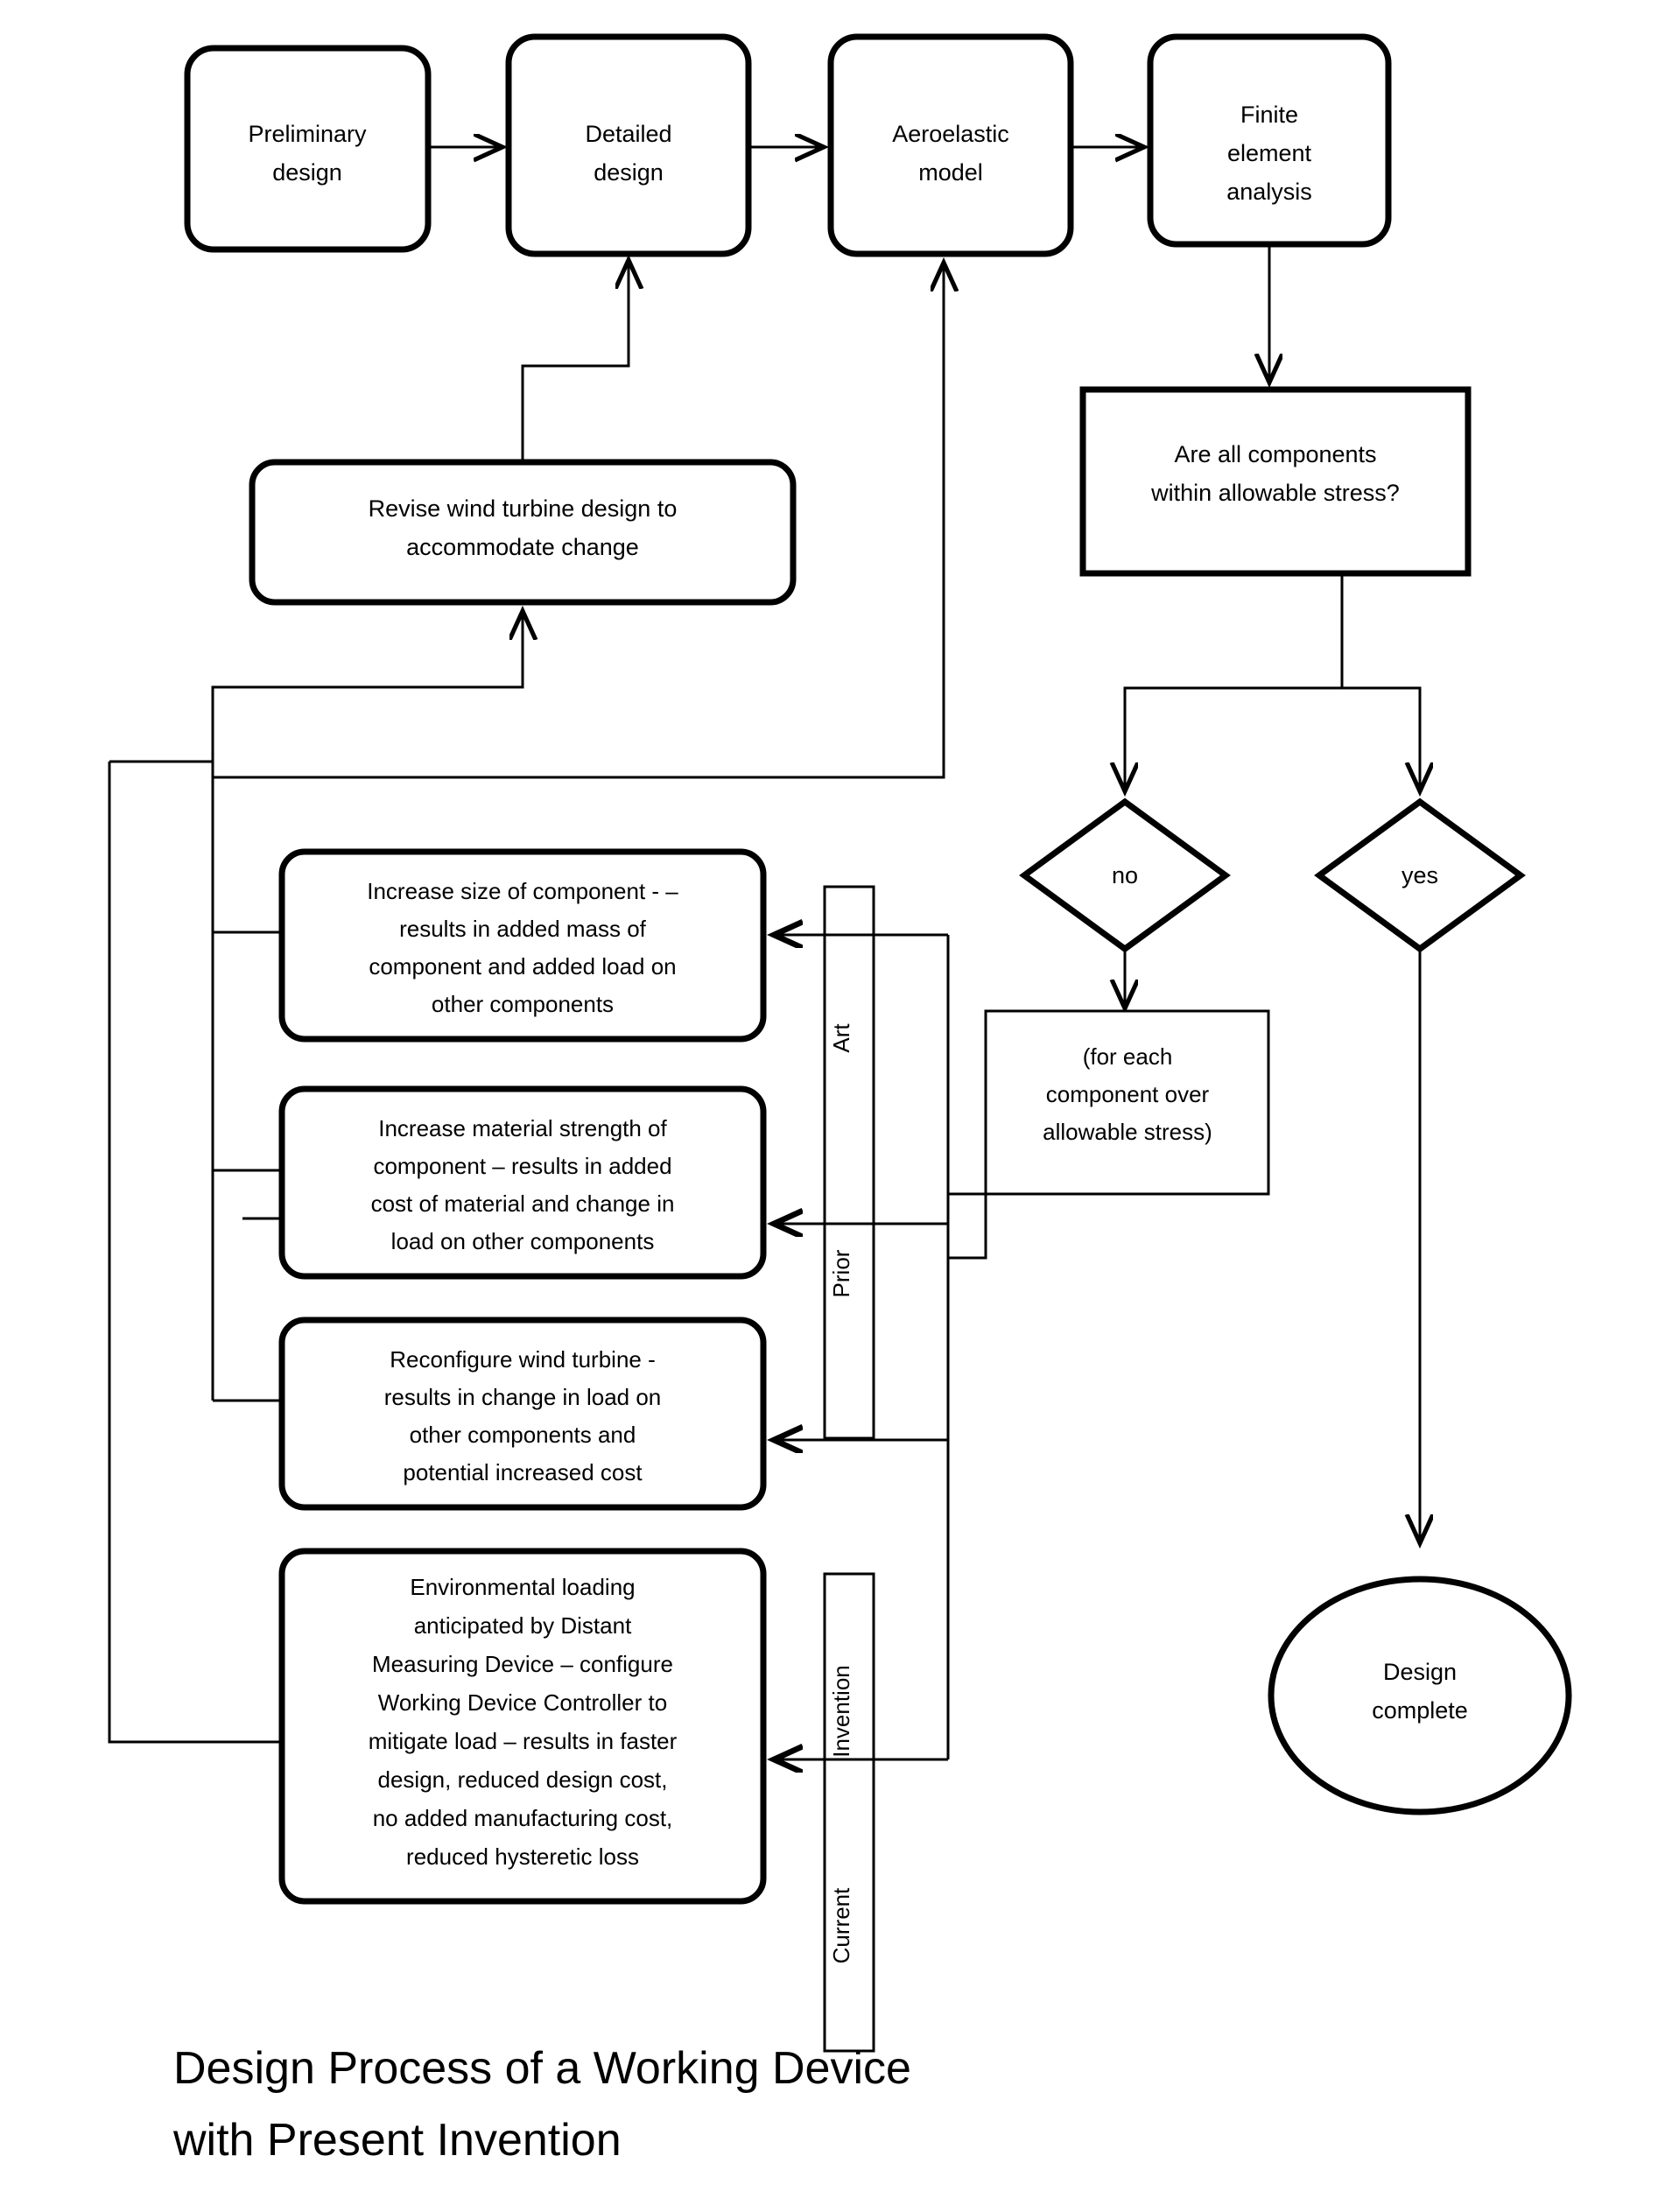 The image size is (1679, 2212). I want to click on option-4-line-3: Measuring Device – configure, so click(522, 1664).